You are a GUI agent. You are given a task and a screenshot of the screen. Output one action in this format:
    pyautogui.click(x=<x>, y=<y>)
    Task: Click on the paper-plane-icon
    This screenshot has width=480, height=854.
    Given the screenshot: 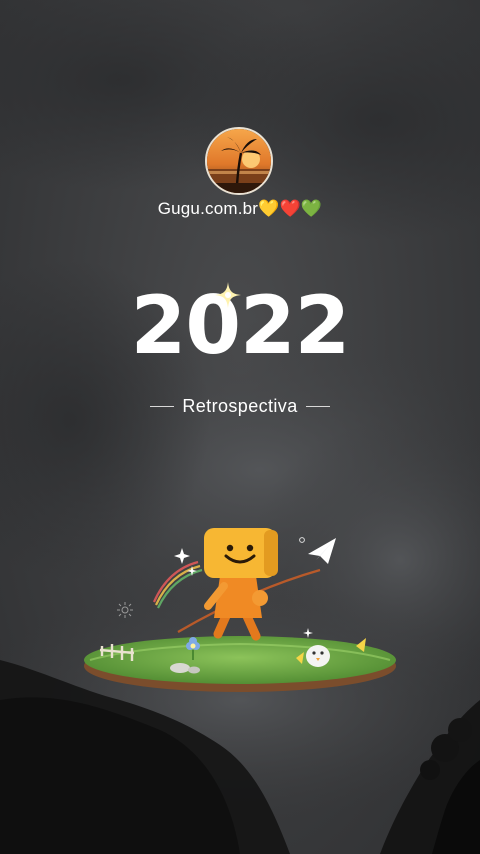 What is the action you would take?
    pyautogui.click(x=322, y=551)
    